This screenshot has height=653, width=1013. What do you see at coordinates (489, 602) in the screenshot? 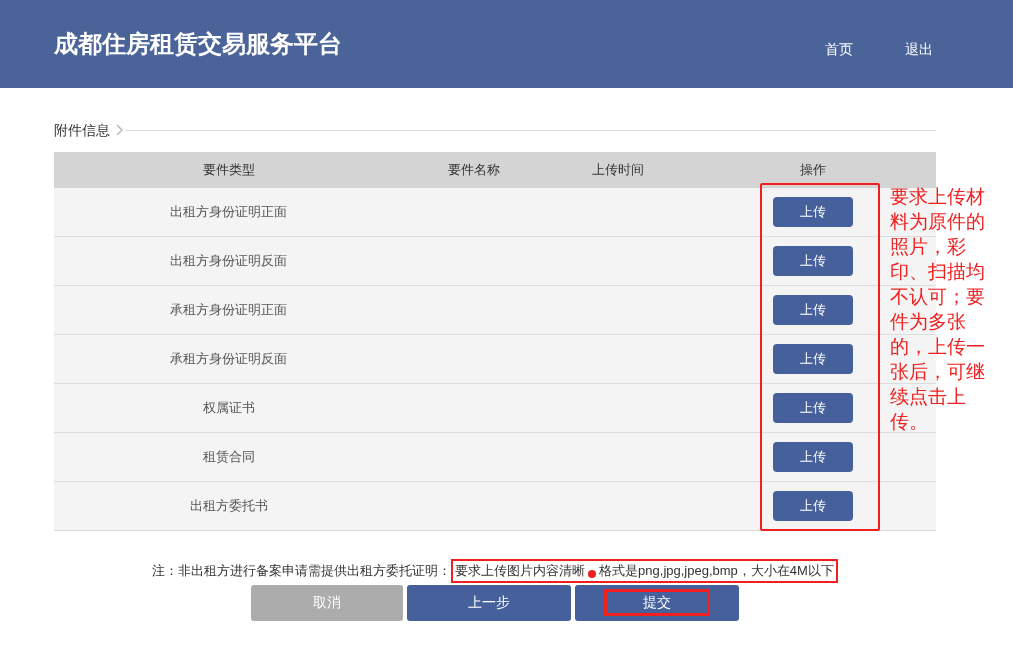
I see `action-button: 上一步` at bounding box center [489, 602].